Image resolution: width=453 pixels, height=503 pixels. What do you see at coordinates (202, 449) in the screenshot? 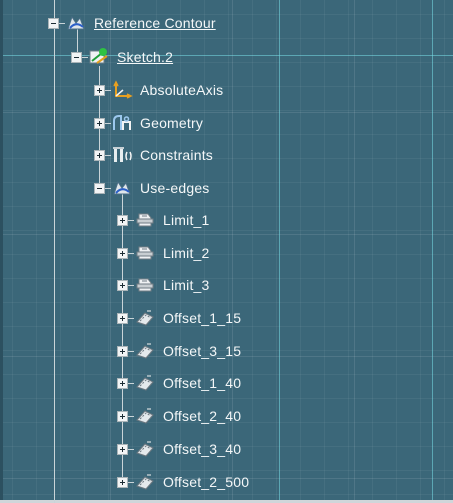
I see `node-label: Offset_3_40` at bounding box center [202, 449].